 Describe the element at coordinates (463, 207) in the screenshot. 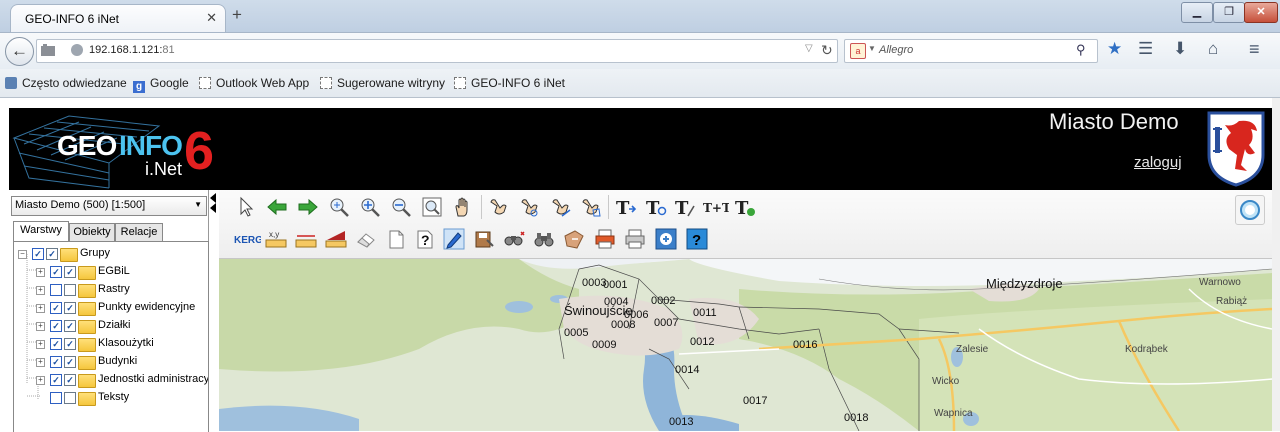

I see `pan-hand-icon` at that location.